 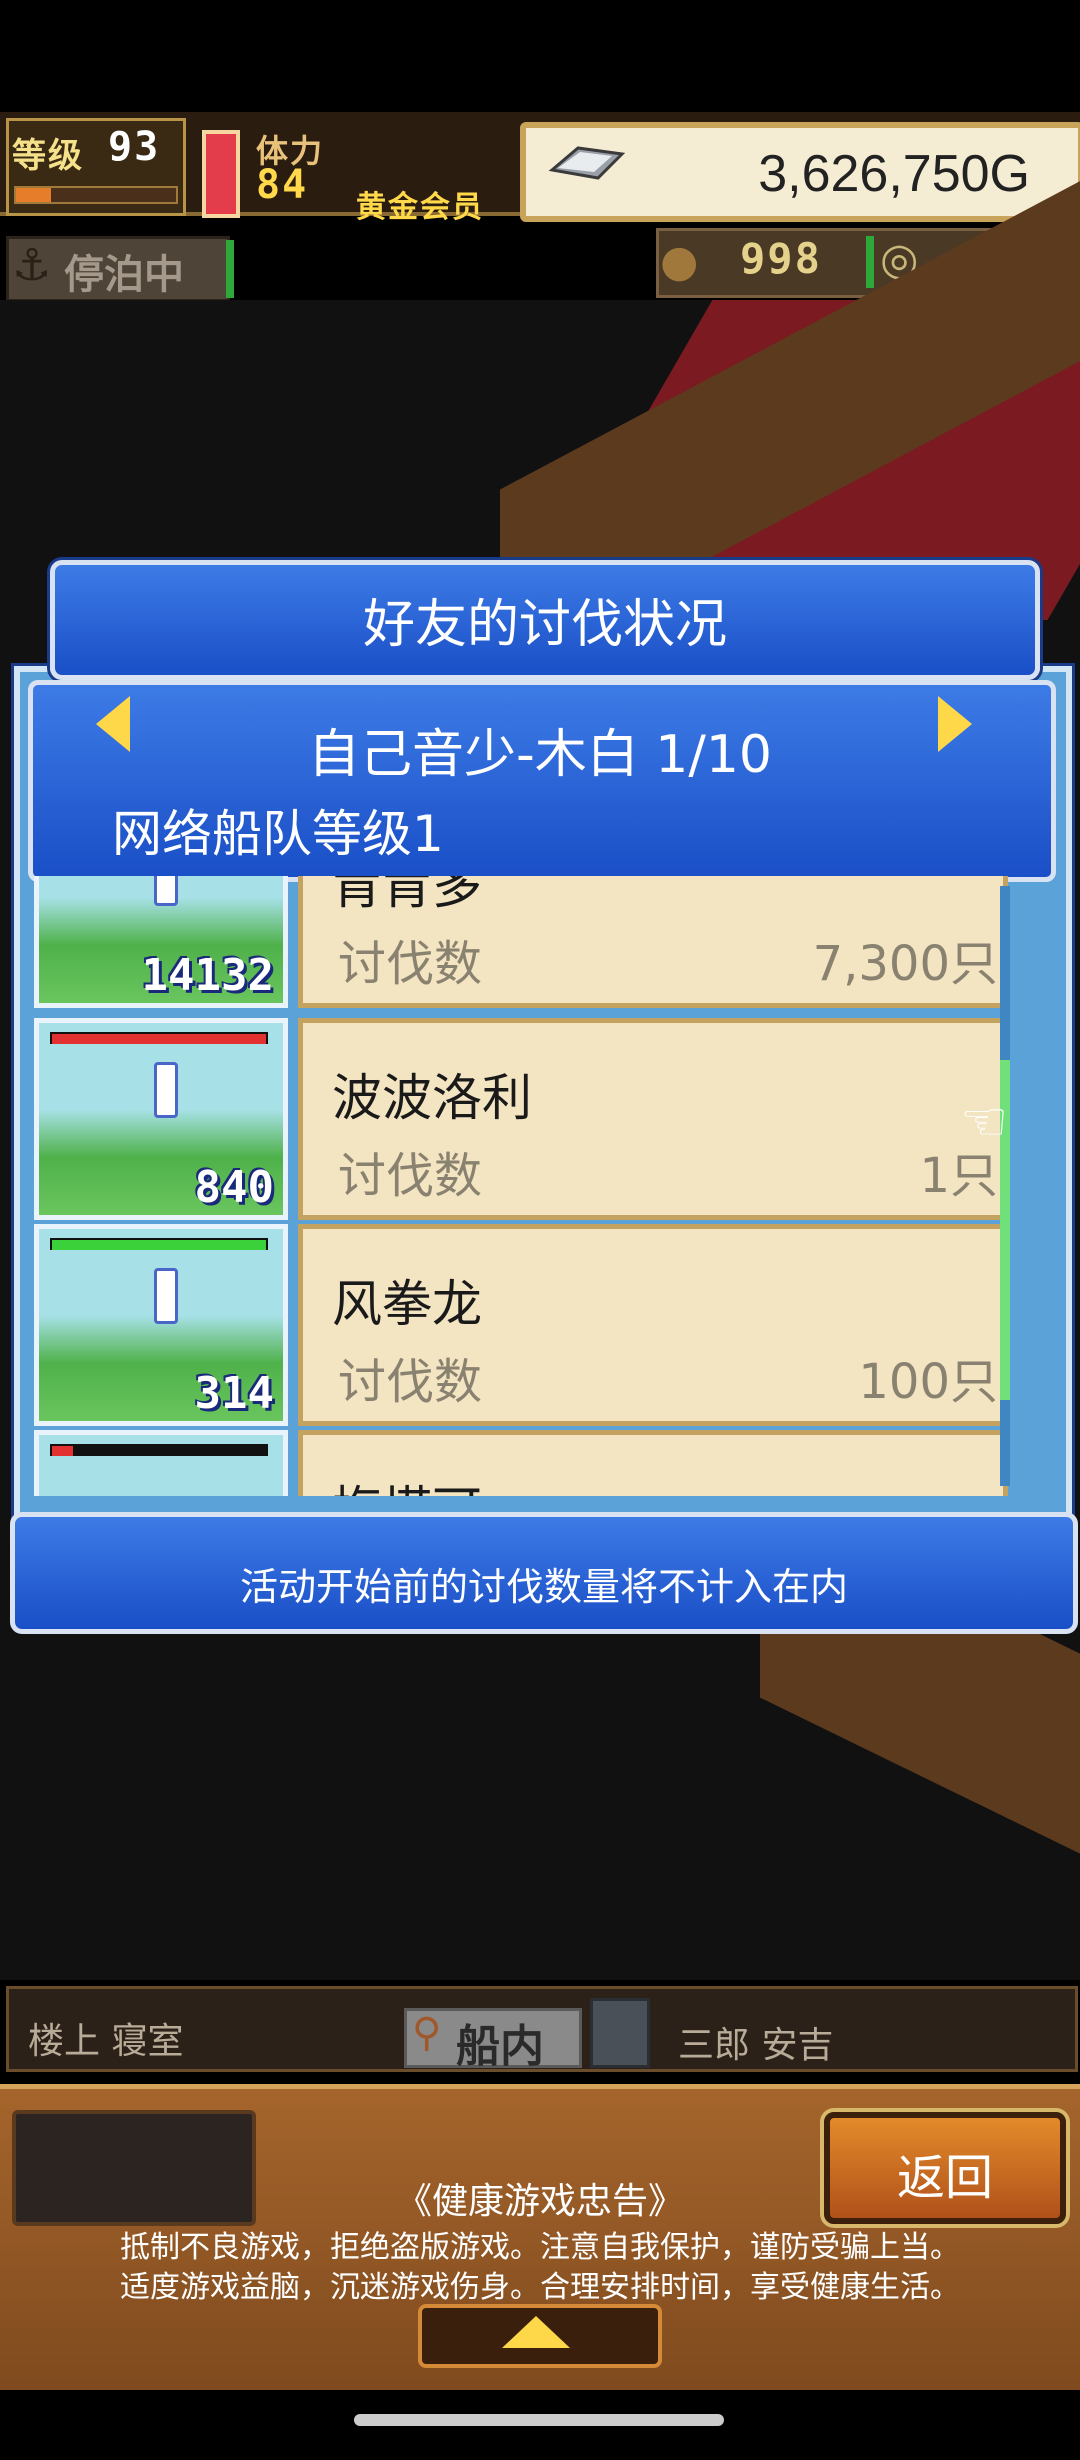 What do you see at coordinates (539, 2201) in the screenshot?
I see `health-notice-title: 《健康游戏忠告》` at bounding box center [539, 2201].